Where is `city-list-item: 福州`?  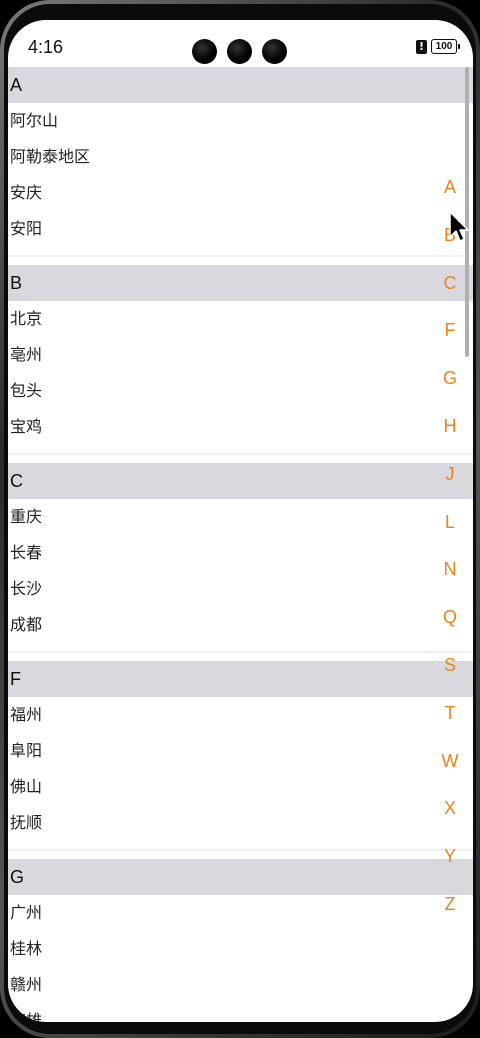 city-list-item: 福州 is located at coordinates (240, 715).